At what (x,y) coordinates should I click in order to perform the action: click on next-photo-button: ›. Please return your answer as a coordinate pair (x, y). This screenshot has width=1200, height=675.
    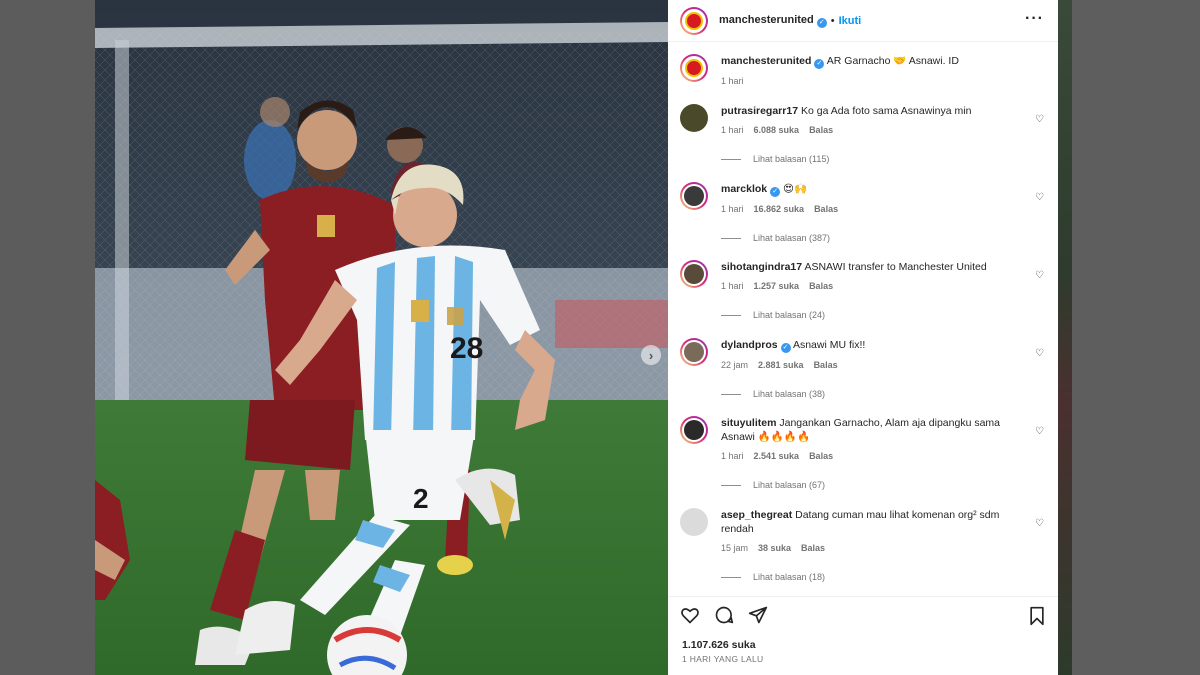
    Looking at the image, I should click on (651, 355).